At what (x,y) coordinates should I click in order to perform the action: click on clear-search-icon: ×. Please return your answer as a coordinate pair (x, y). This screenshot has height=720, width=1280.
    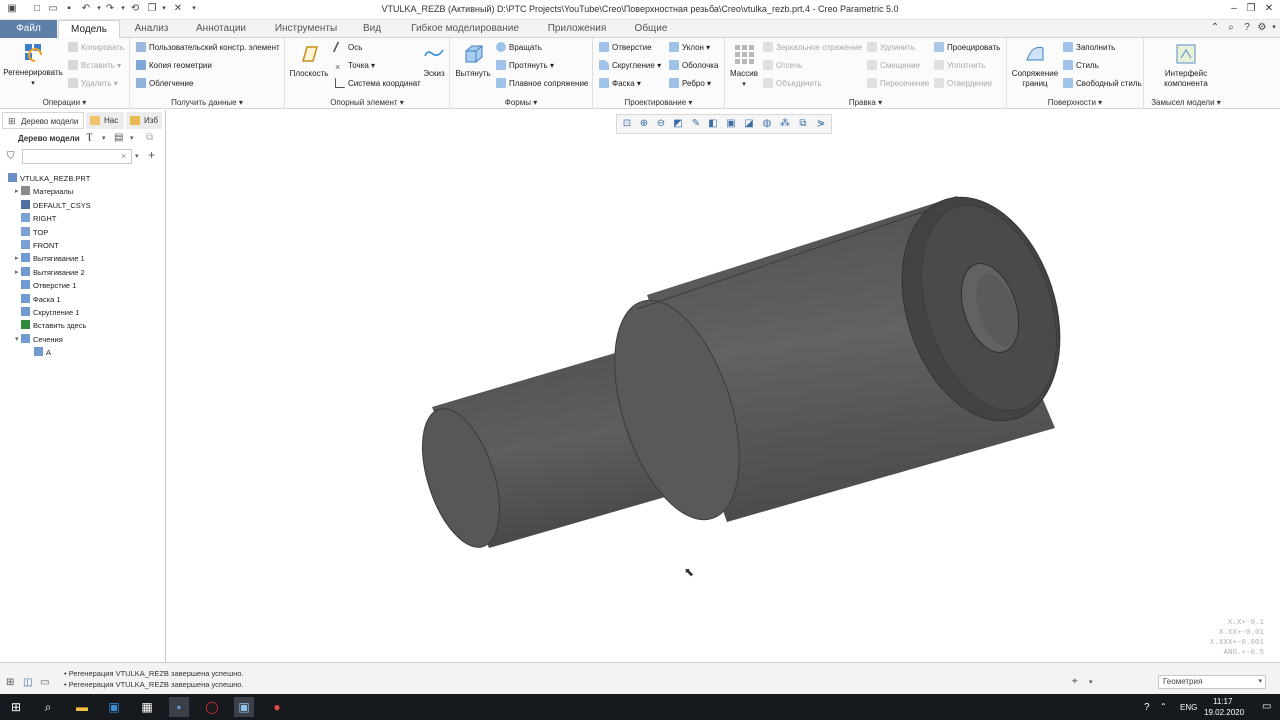
    Looking at the image, I should click on (123, 156).